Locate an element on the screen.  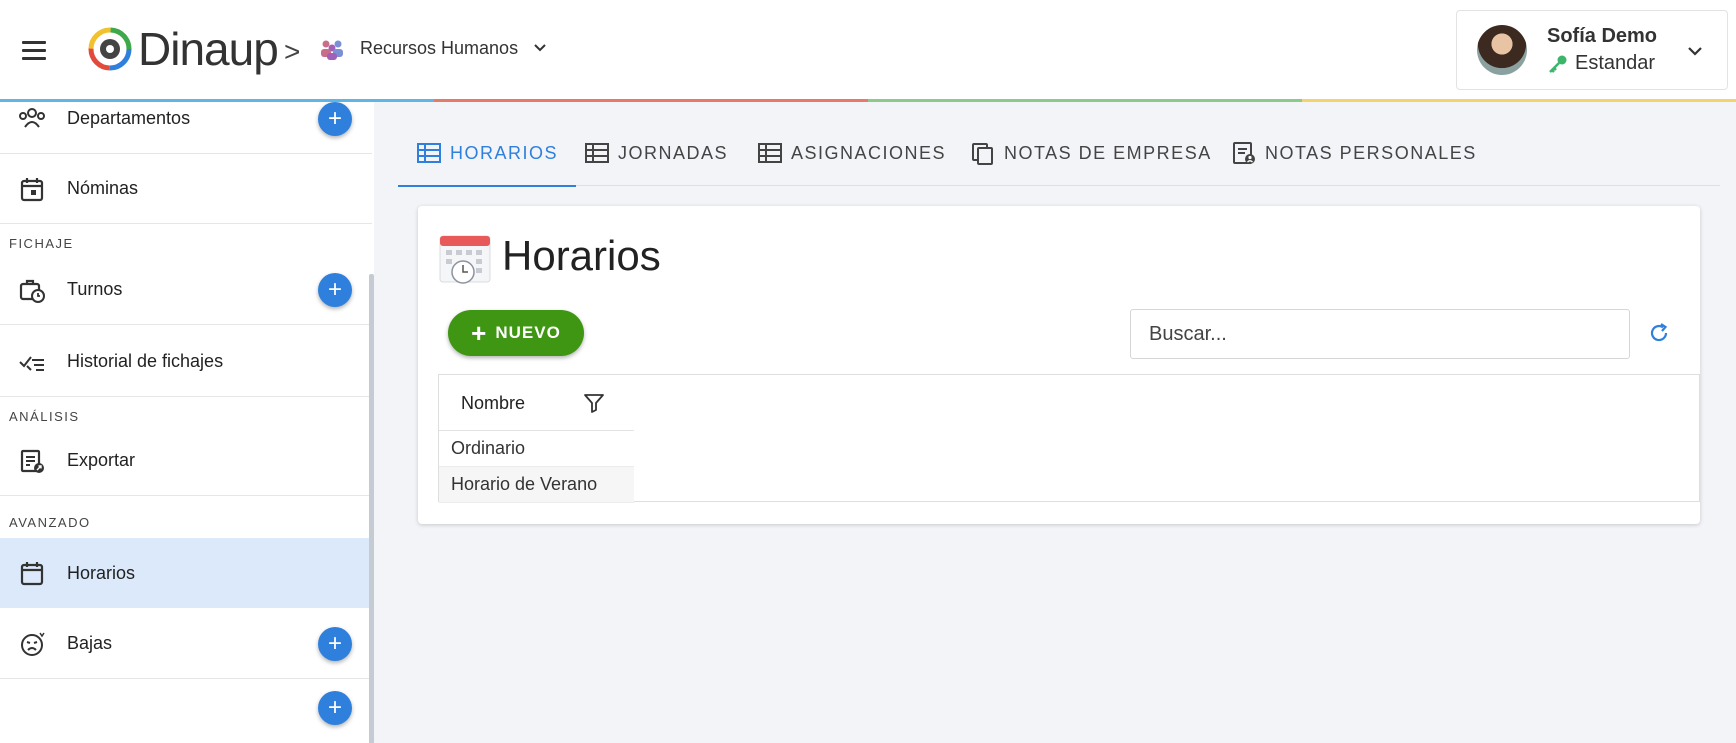
hamburger-menu-icon is located at coordinates (38, 50).